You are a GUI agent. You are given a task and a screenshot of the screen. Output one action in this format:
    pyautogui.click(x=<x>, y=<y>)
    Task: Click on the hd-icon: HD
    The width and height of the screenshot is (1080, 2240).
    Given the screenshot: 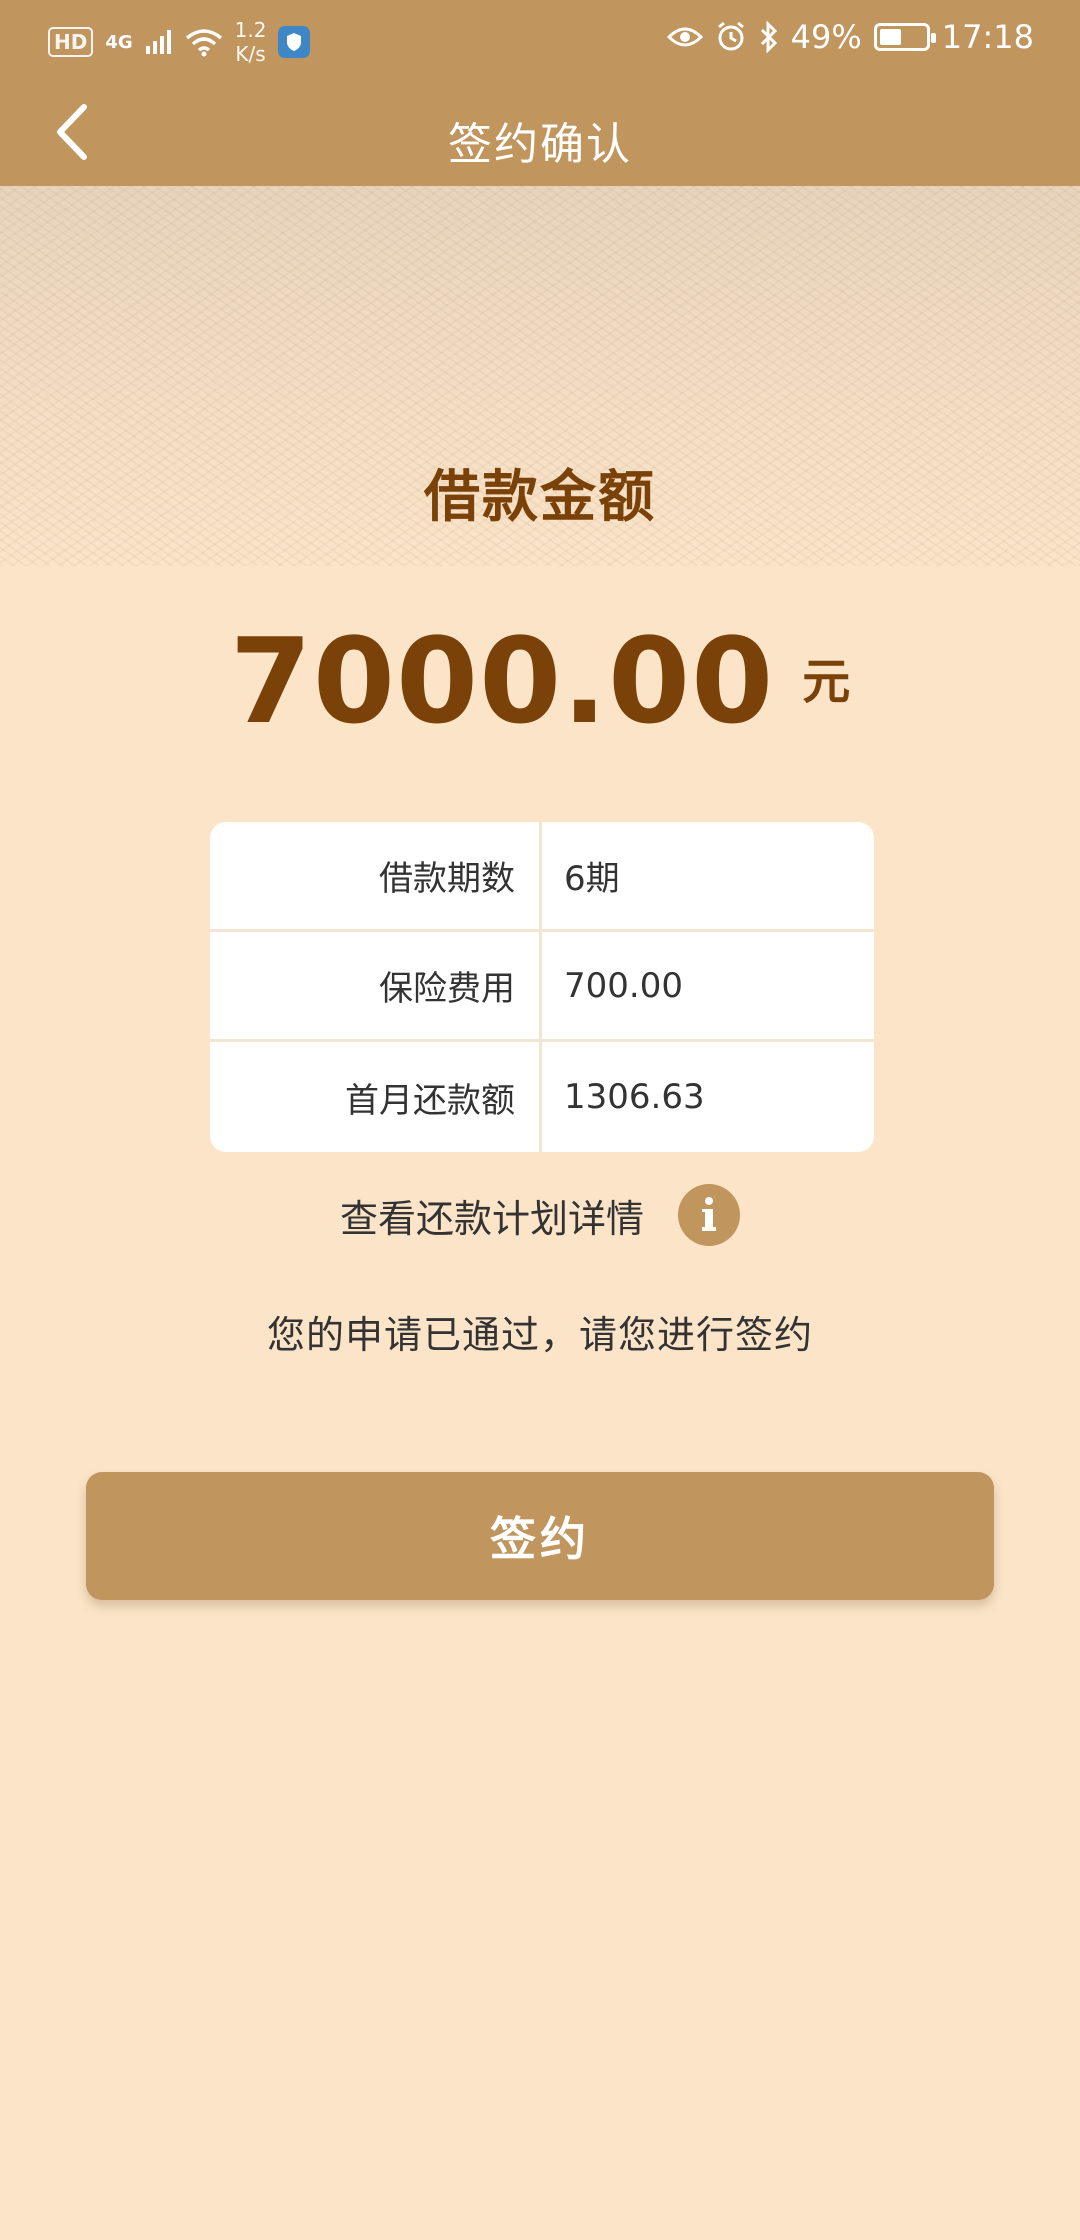 What is the action you would take?
    pyautogui.click(x=71, y=42)
    